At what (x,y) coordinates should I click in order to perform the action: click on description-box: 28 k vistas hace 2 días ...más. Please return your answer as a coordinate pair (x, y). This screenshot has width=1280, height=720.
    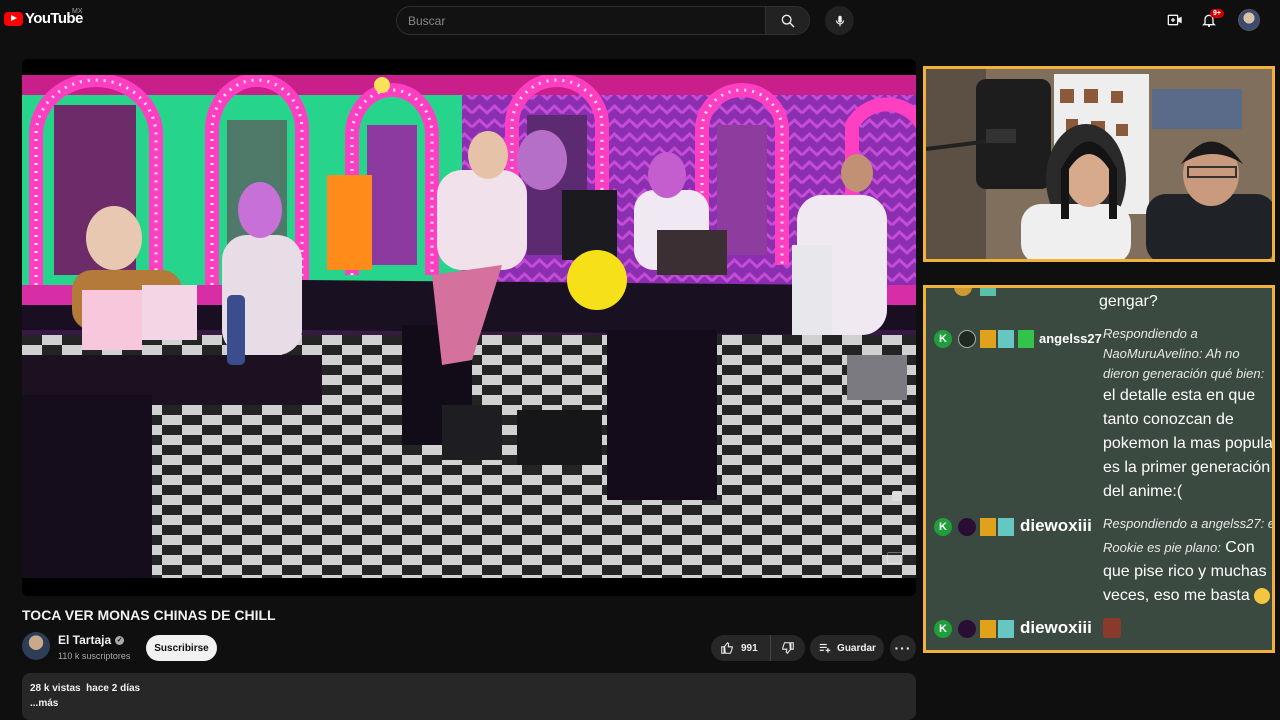
    Looking at the image, I should click on (469, 696).